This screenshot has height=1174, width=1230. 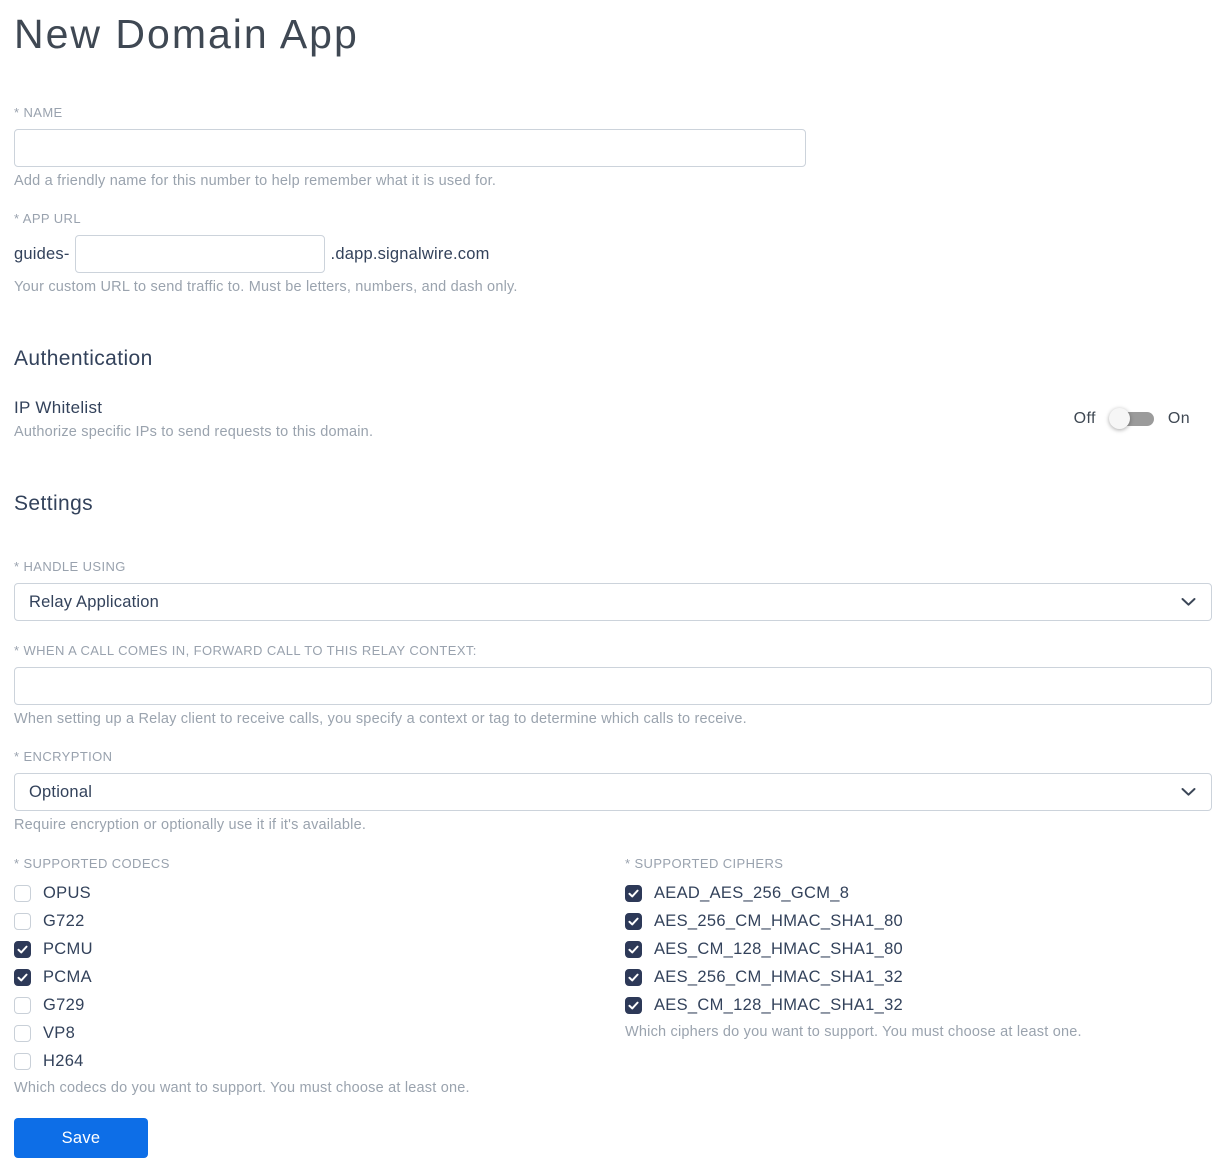 What do you see at coordinates (68, 949) in the screenshot?
I see `codec-option-label: PCMU` at bounding box center [68, 949].